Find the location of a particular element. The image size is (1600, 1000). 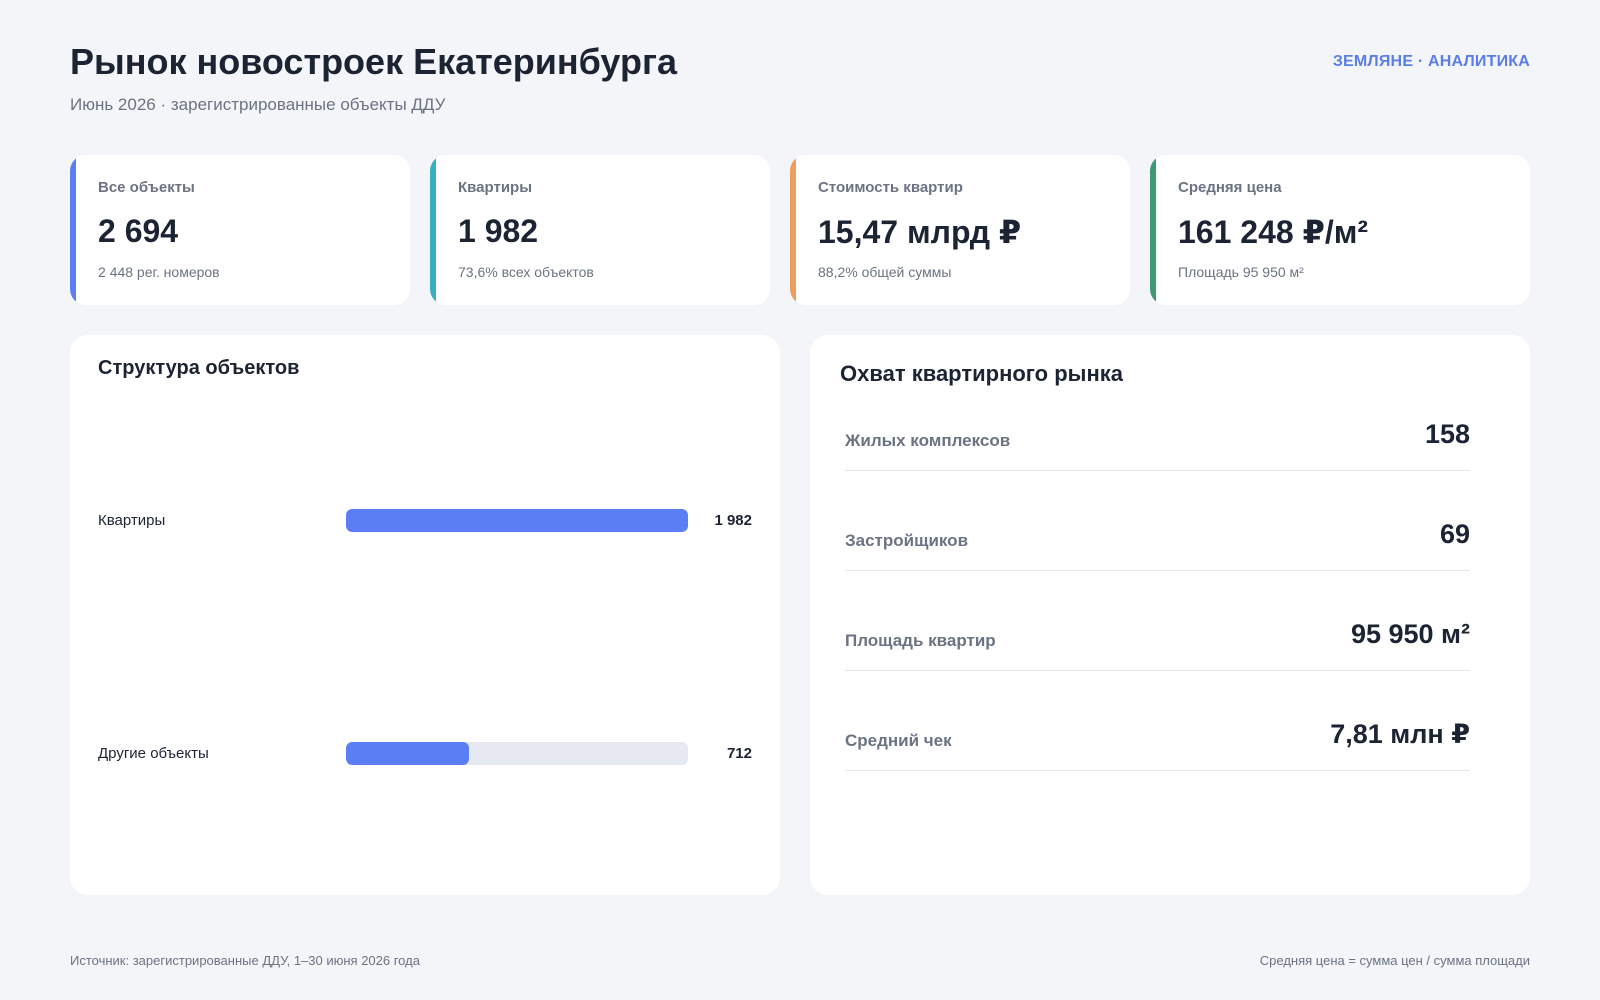

kpi-note: 88,2% общей суммы is located at coordinates (885, 272).